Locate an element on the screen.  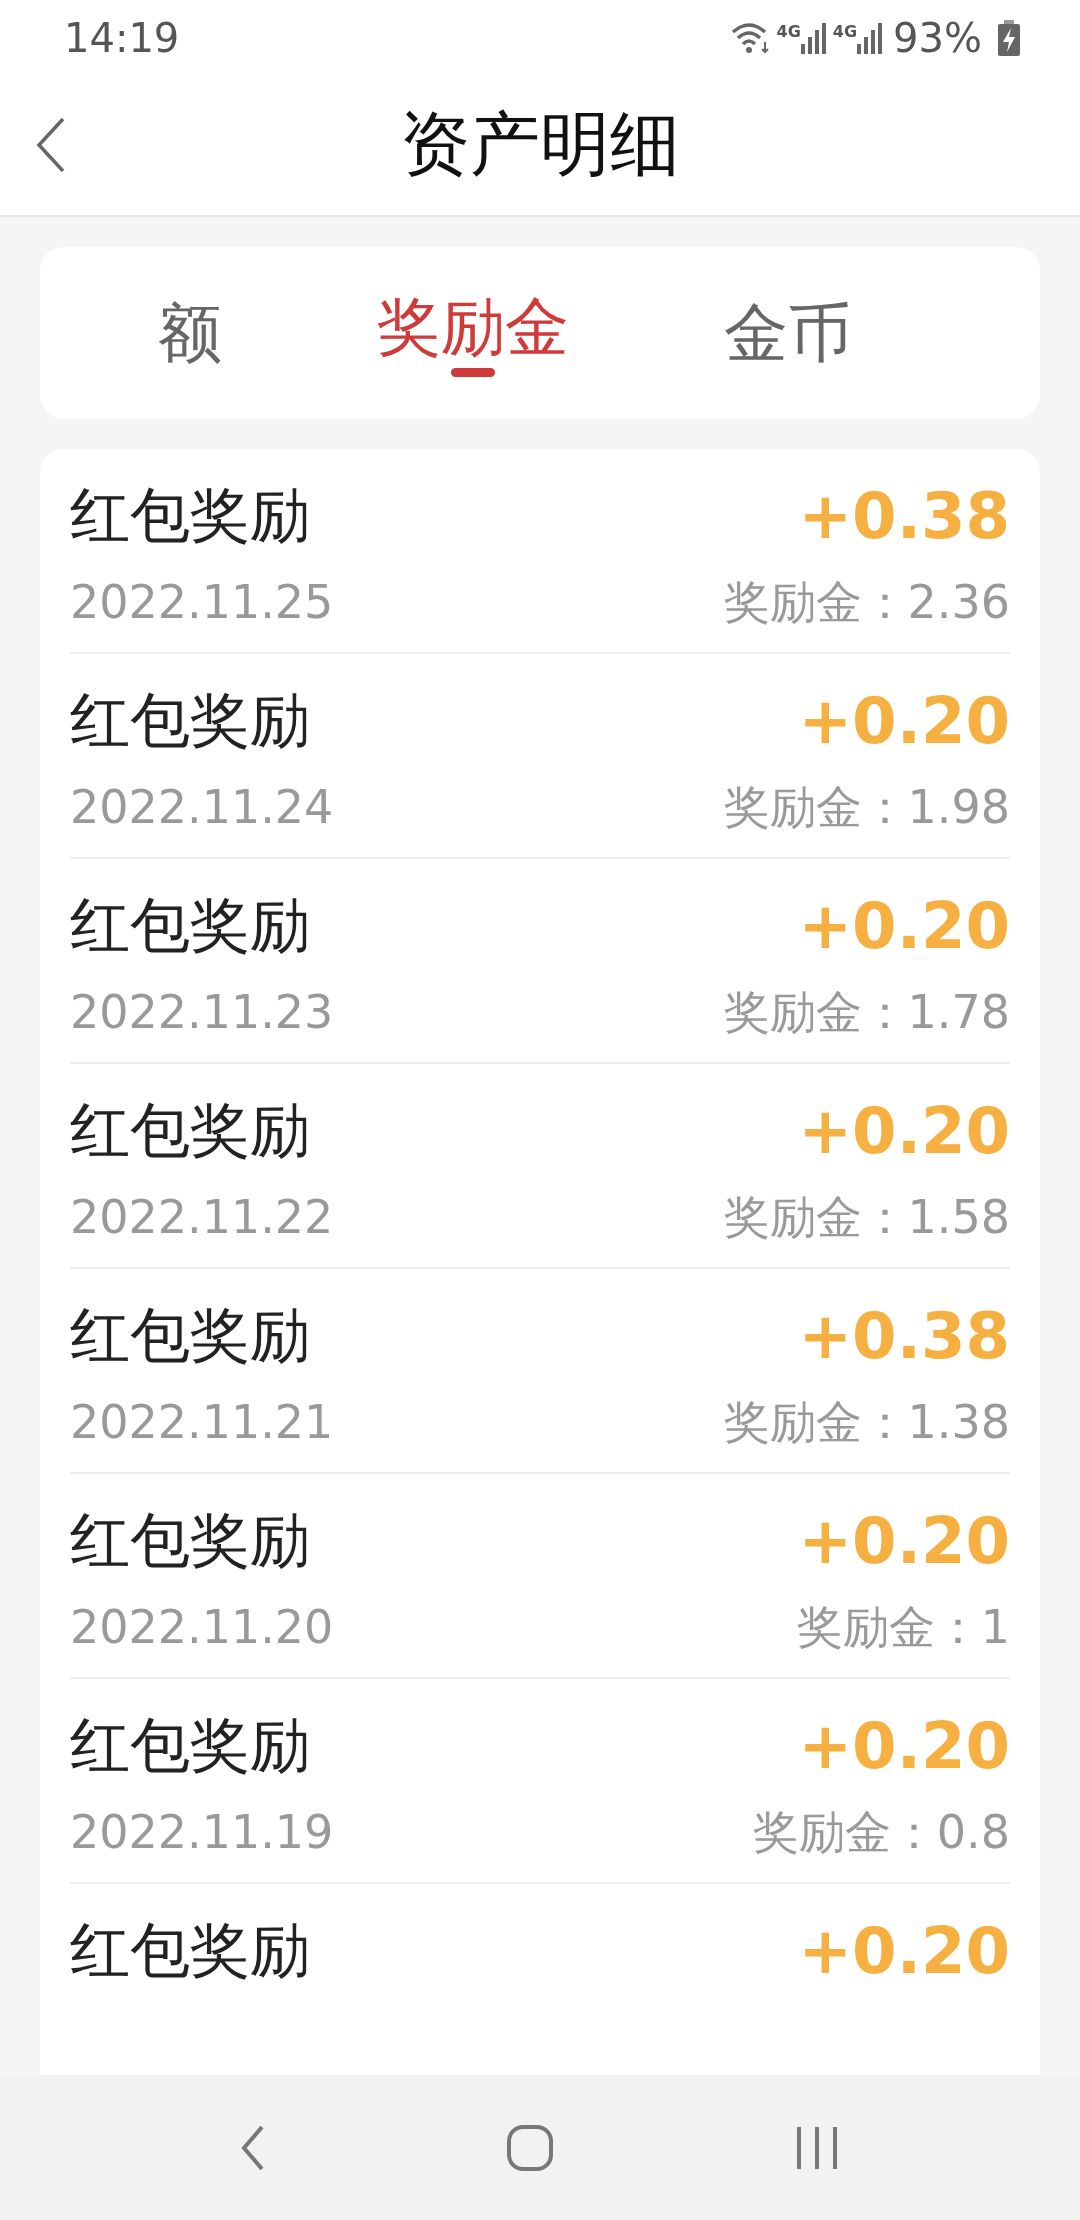
record-date: 2022.11.21 is located at coordinates (202, 1422).